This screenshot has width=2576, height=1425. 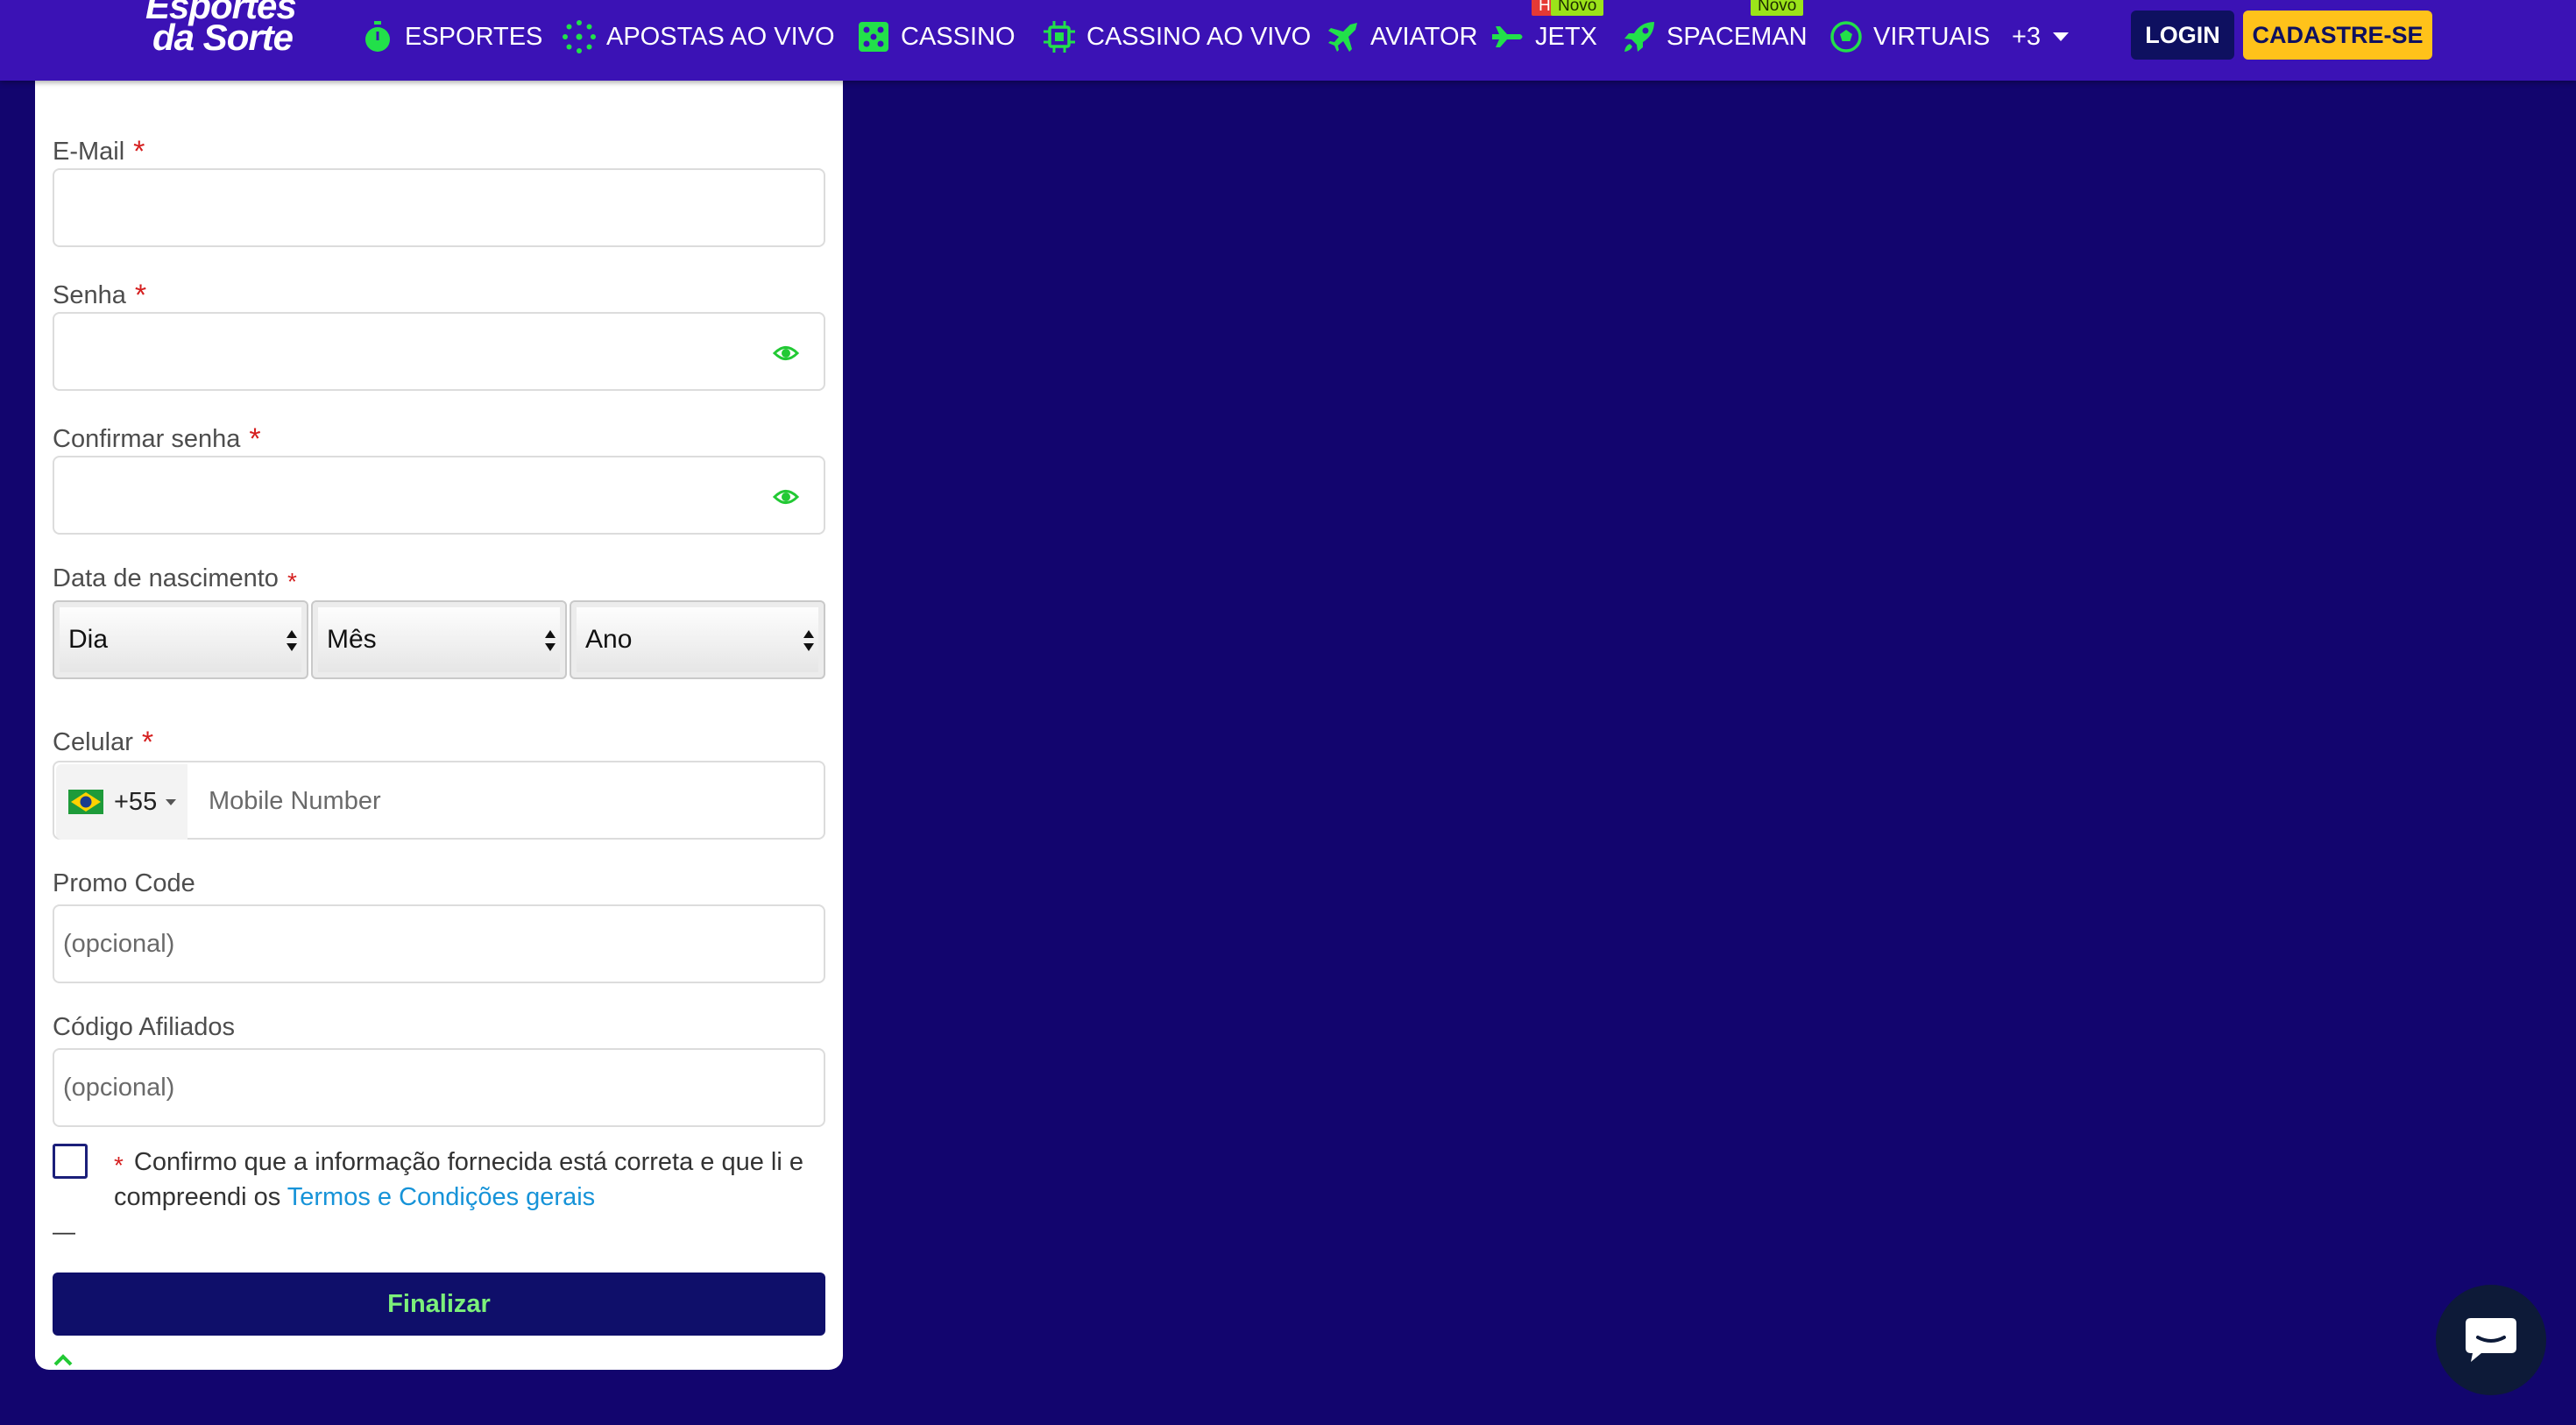 I want to click on nav-label: ESPORTES, so click(x=474, y=36).